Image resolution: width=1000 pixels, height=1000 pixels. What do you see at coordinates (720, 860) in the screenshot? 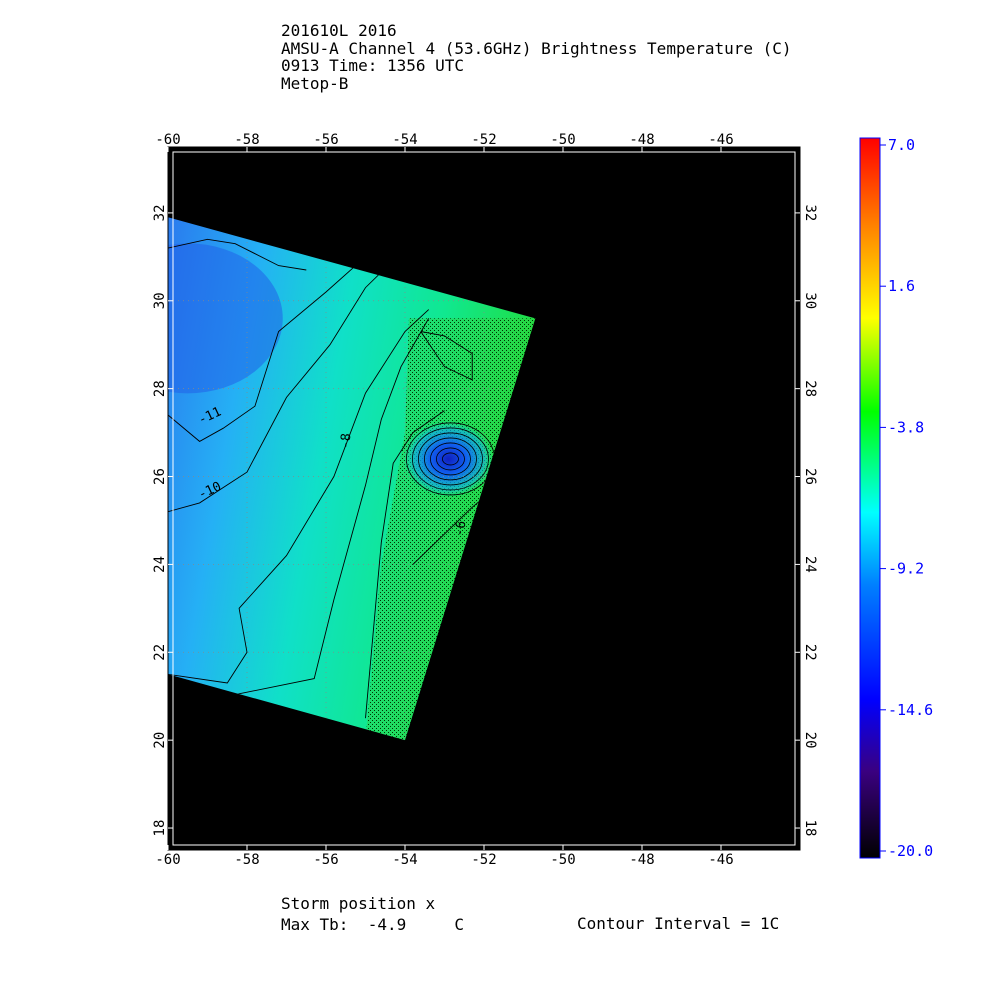
I see `x-tick-label-bottom: -46` at bounding box center [720, 860].